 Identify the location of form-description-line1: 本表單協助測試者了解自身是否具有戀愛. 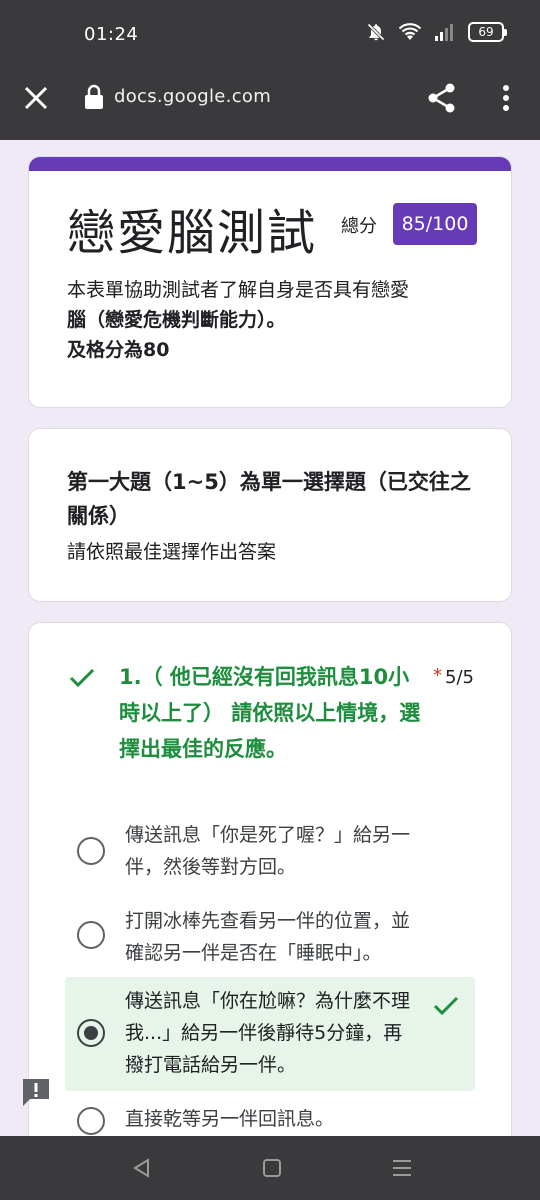
(238, 290).